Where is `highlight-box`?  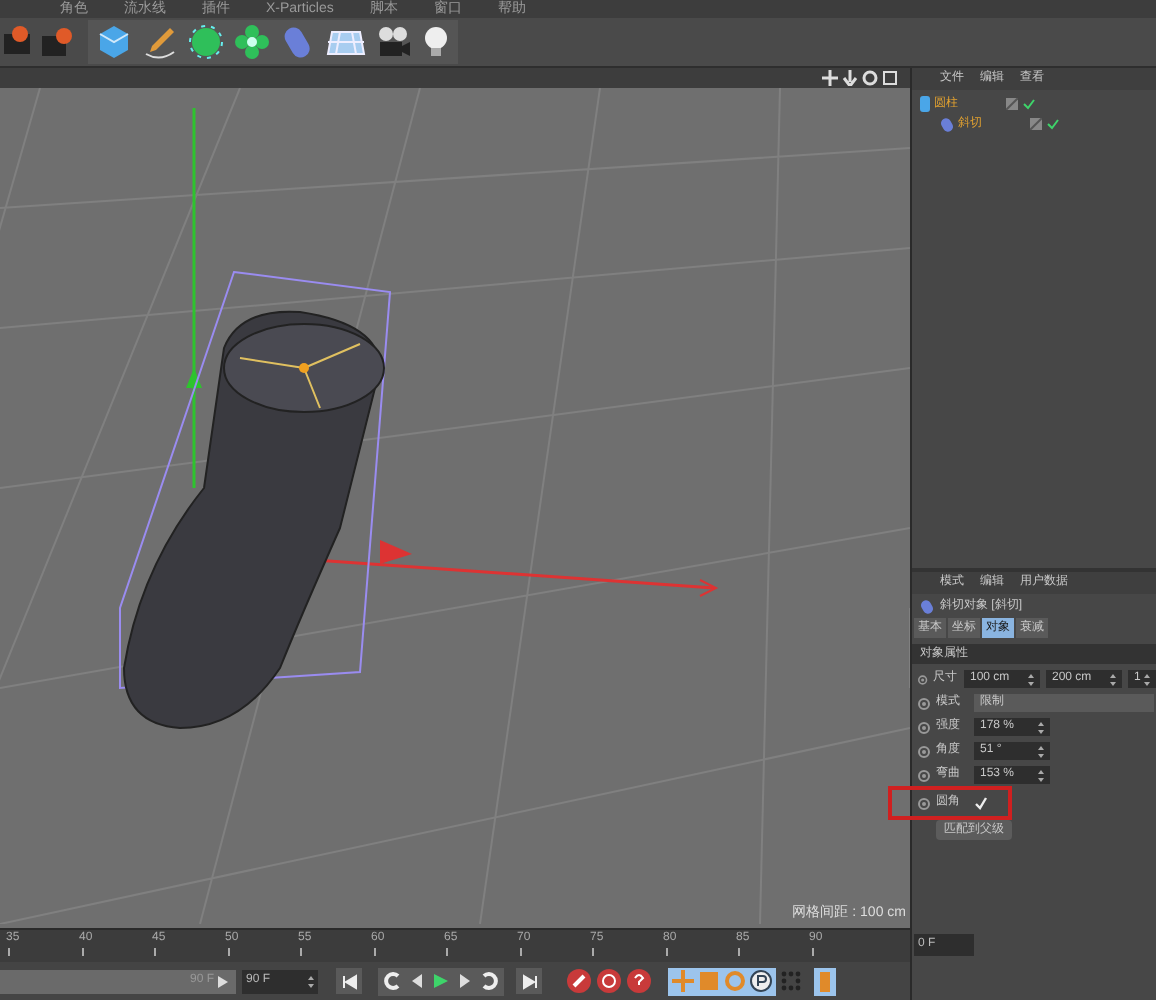 highlight-box is located at coordinates (950, 803).